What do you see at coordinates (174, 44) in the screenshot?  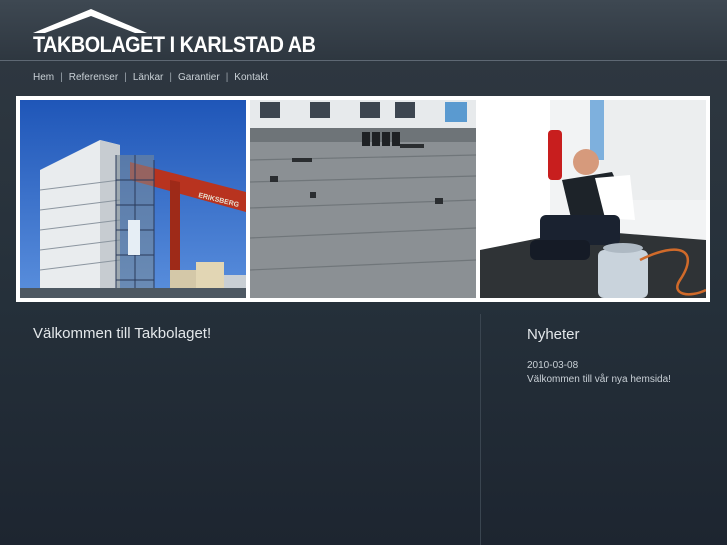 I see `logo-text: TAKBOLAGET I KARLSTAD AB` at bounding box center [174, 44].